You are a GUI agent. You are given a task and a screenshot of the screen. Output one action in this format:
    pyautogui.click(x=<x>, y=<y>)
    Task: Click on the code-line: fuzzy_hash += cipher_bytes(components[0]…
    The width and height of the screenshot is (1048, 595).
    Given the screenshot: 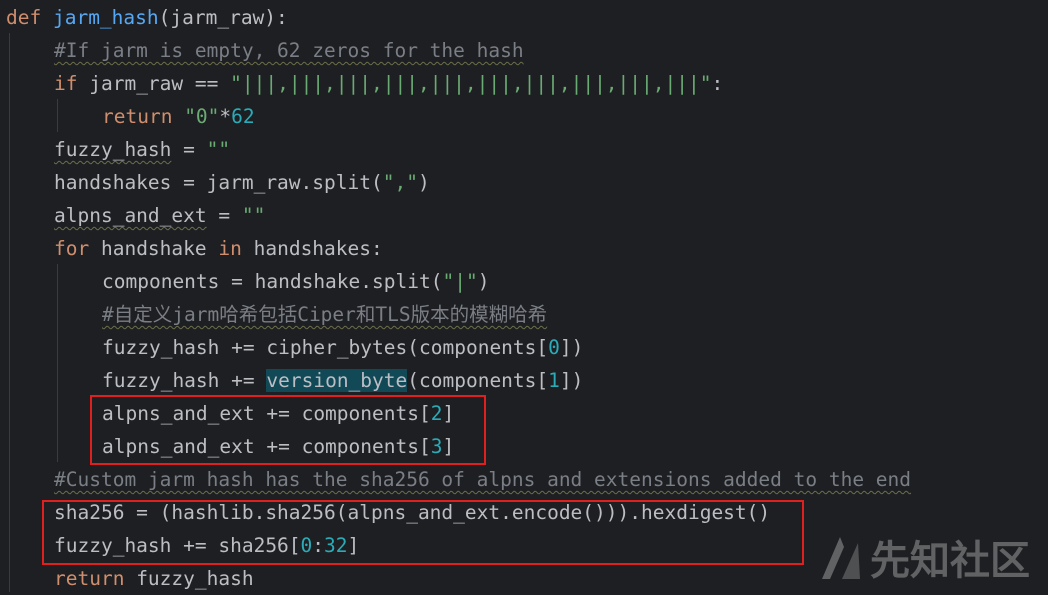 What is the action you would take?
    pyautogui.click(x=342, y=347)
    